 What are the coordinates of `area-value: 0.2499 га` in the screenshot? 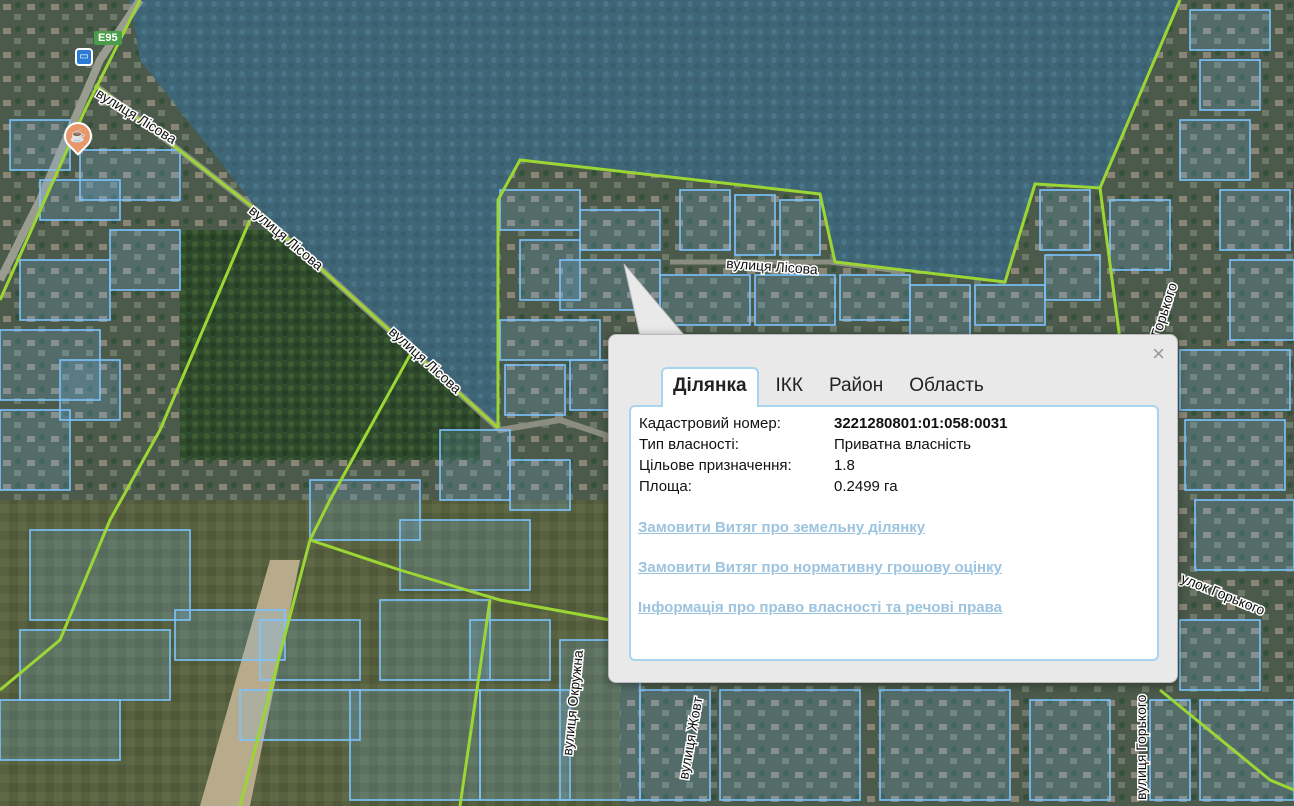 It's located at (866, 486).